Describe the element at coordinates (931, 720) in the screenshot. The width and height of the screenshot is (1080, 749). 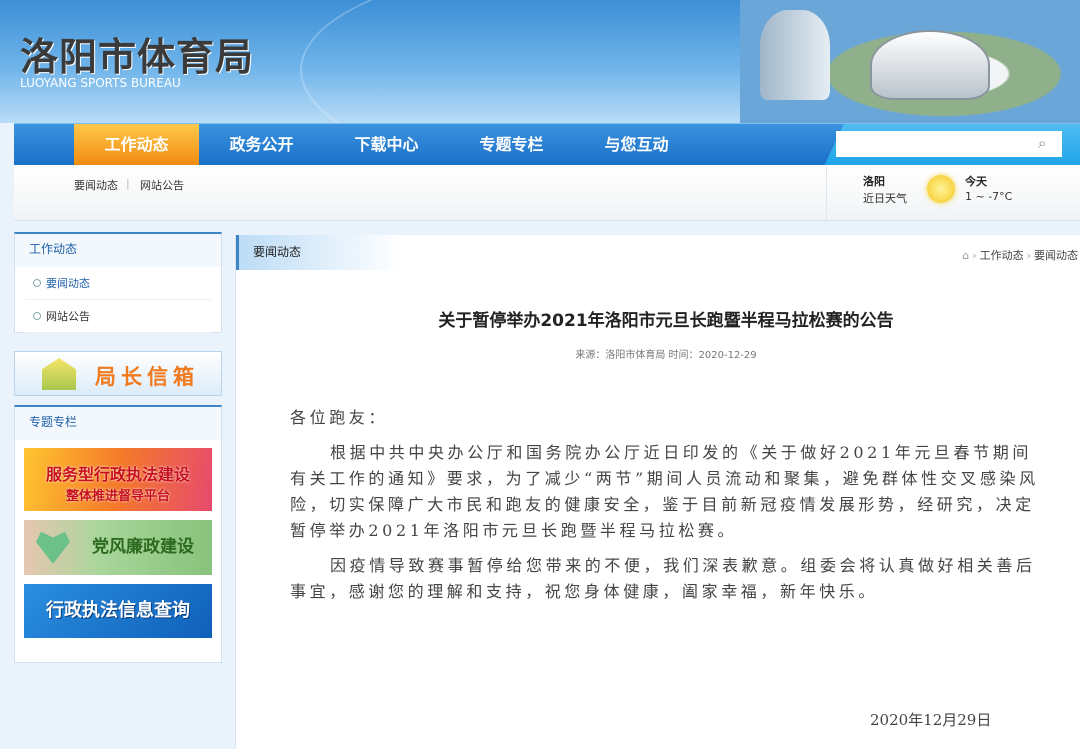
I see `article-date: 2020年12月29日` at that location.